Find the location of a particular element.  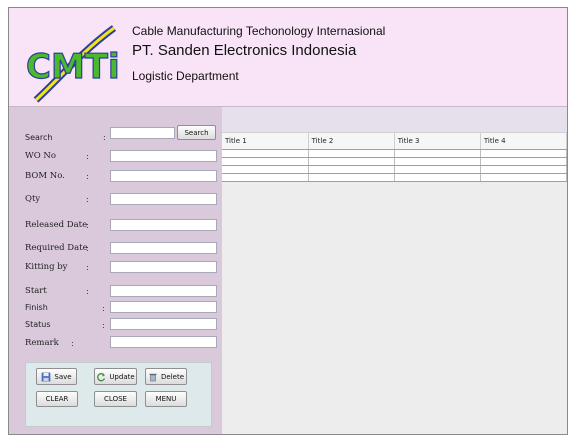

kitting-colon: : is located at coordinates (87, 267).